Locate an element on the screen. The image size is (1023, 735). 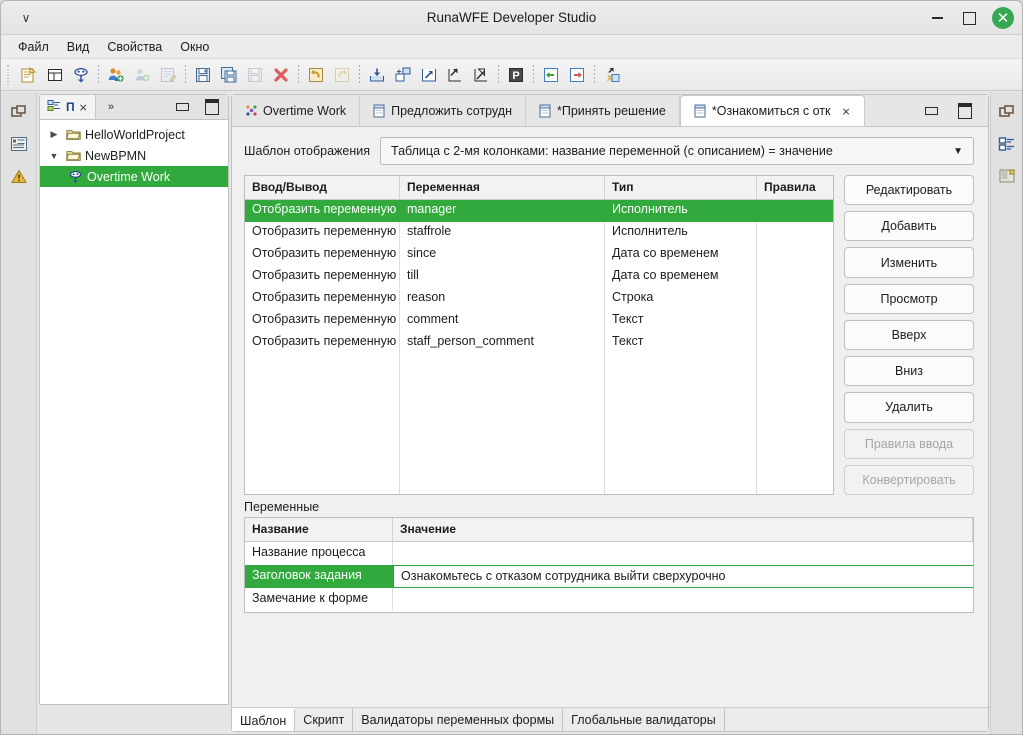
menu-item-properties: Свойства is located at coordinates (134, 47).